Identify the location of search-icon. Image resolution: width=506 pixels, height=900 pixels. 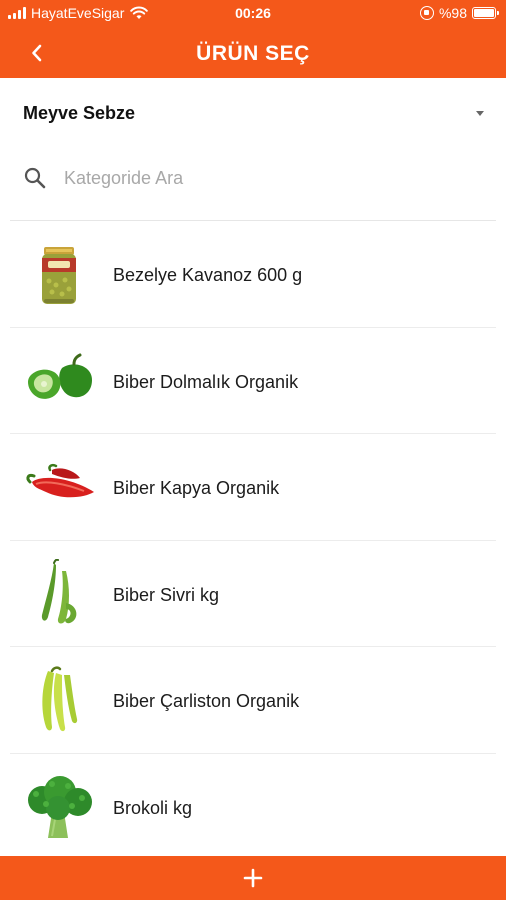
(35, 178).